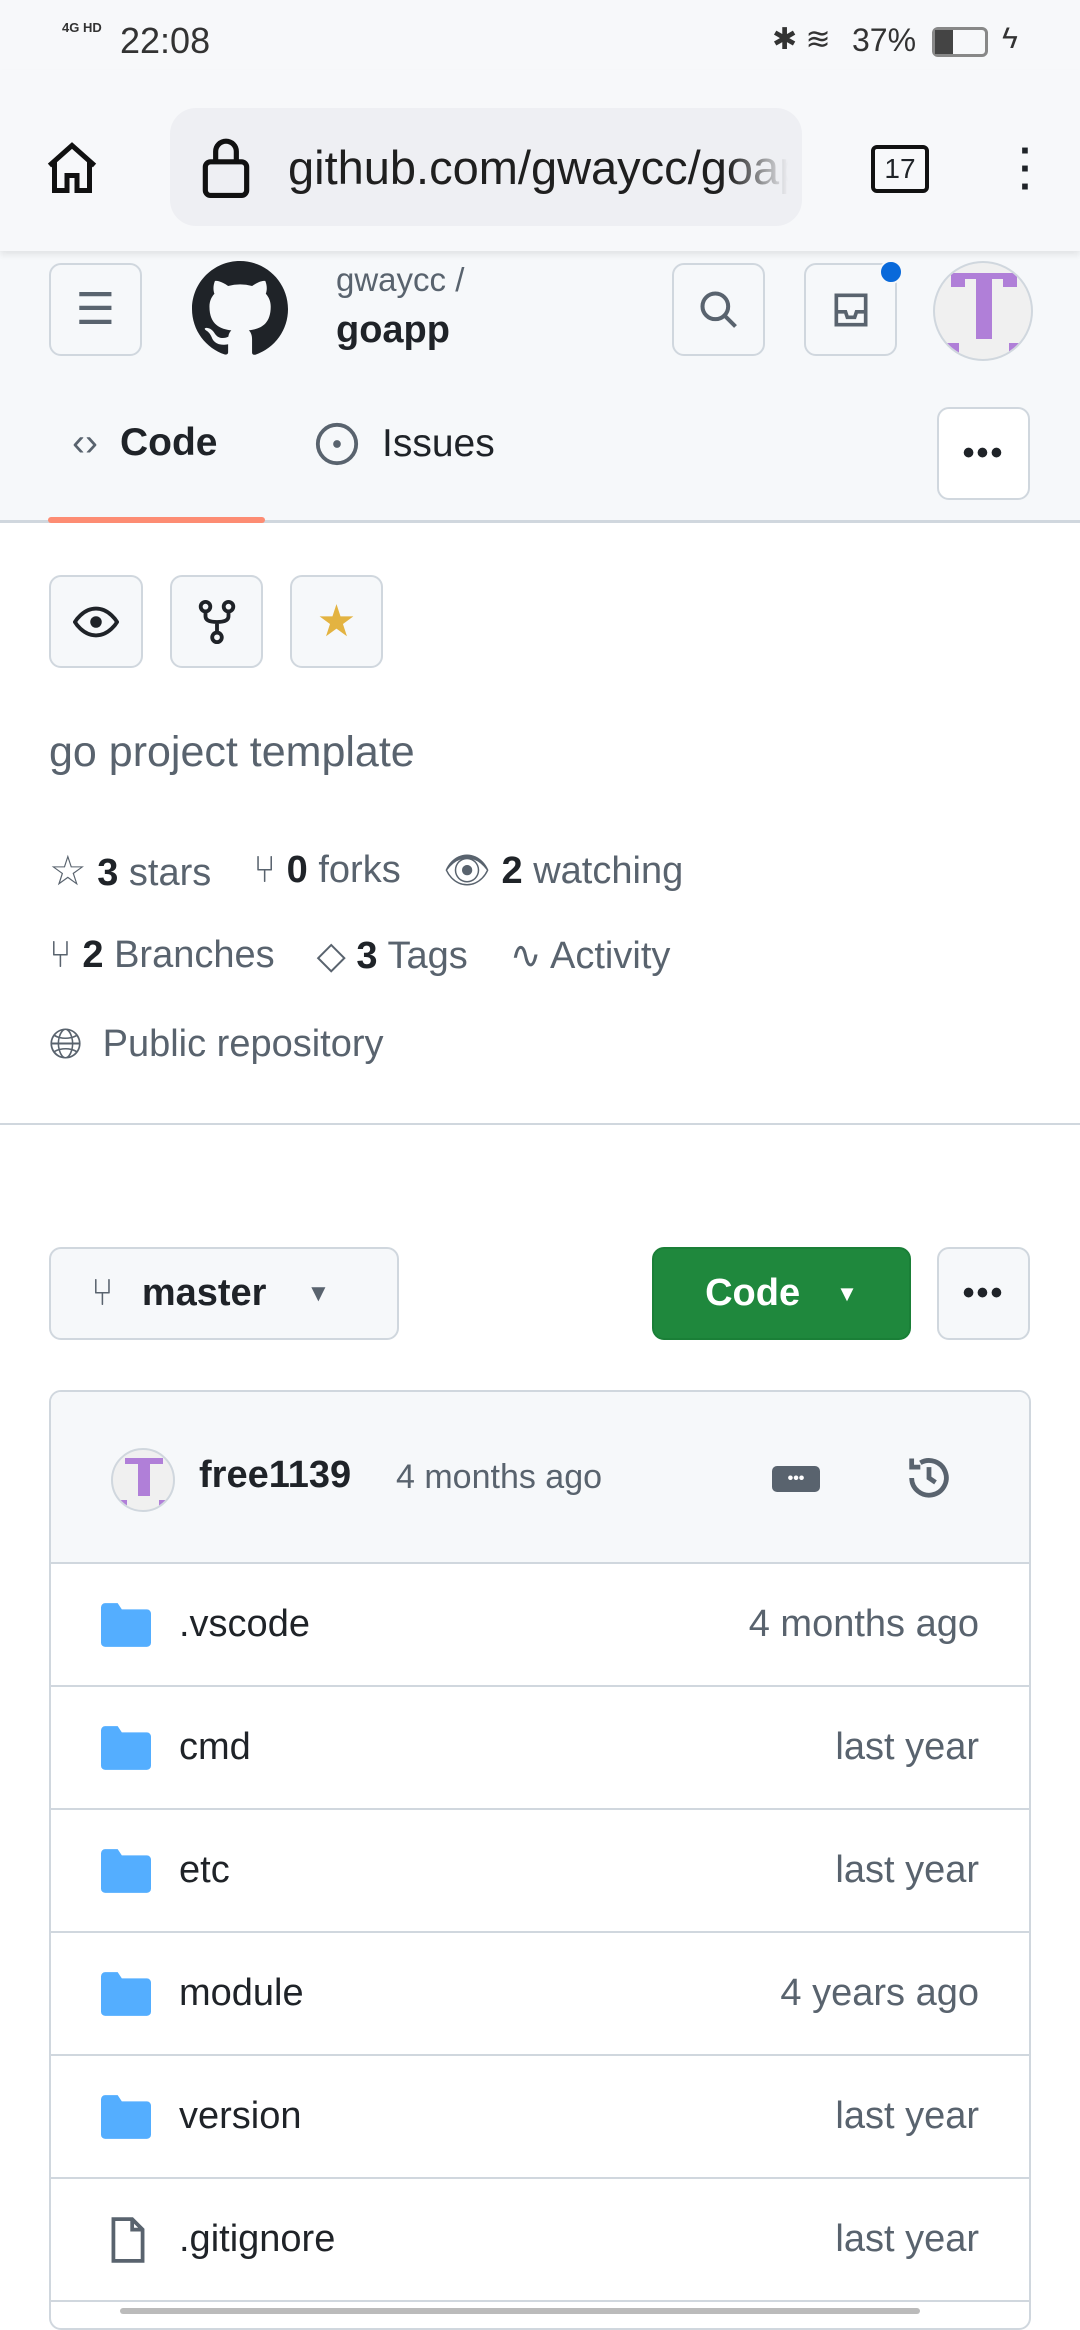 The width and height of the screenshot is (1080, 2330). What do you see at coordinates (540, 1871) in the screenshot?
I see `file-row: etc last year` at bounding box center [540, 1871].